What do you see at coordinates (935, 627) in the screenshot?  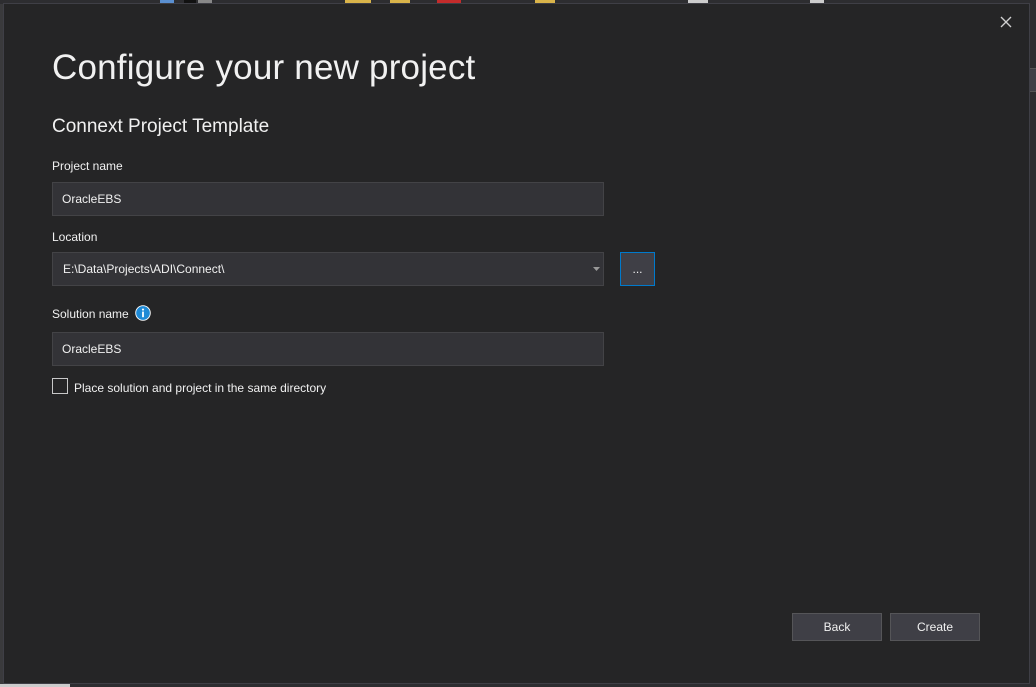 I see `create-button: Create` at bounding box center [935, 627].